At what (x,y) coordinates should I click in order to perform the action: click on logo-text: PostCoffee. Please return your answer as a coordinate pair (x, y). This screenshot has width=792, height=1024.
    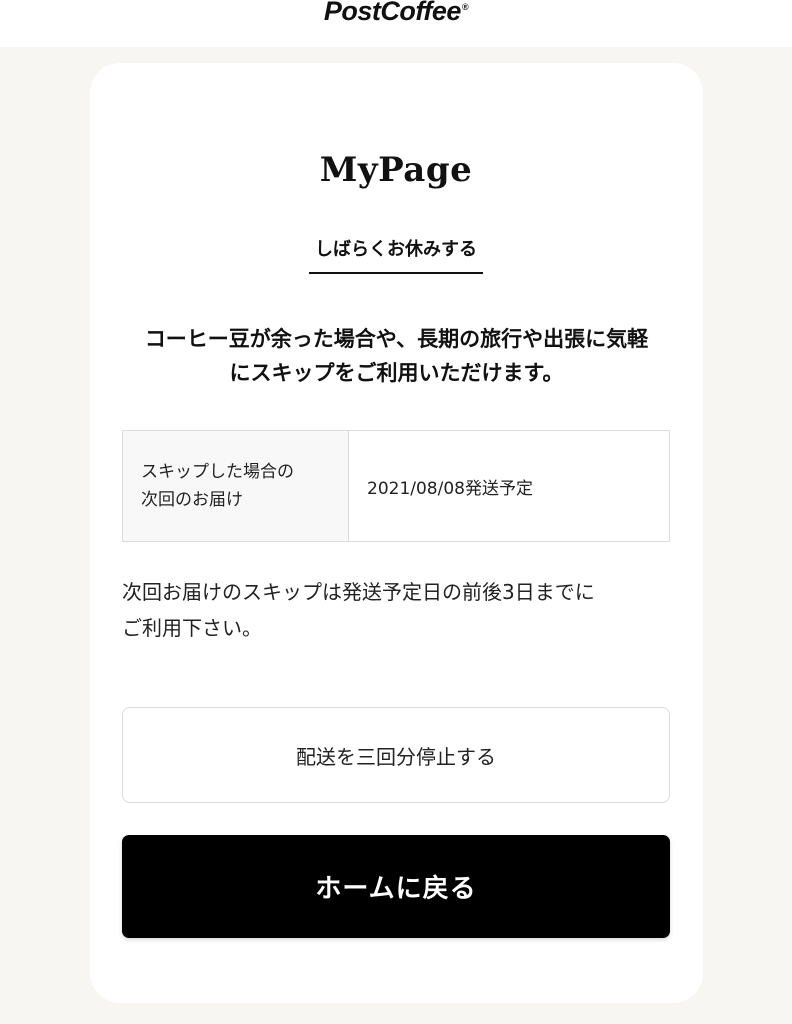
    Looking at the image, I should click on (392, 13).